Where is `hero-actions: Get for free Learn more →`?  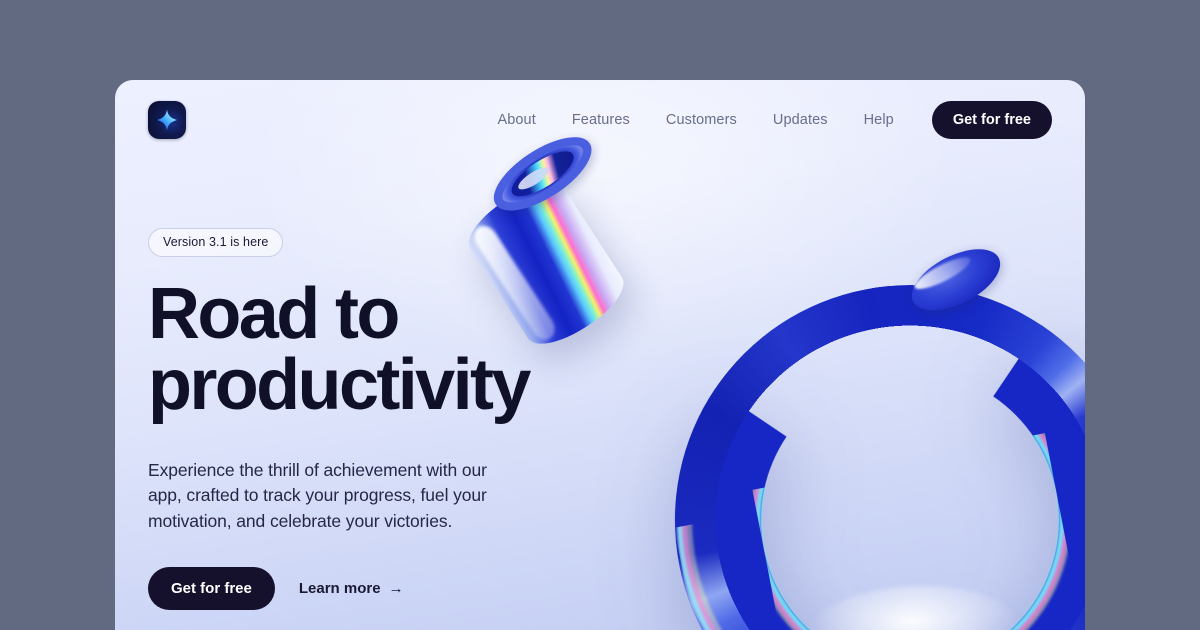
hero-actions: Get for free Learn more → is located at coordinates (363, 588).